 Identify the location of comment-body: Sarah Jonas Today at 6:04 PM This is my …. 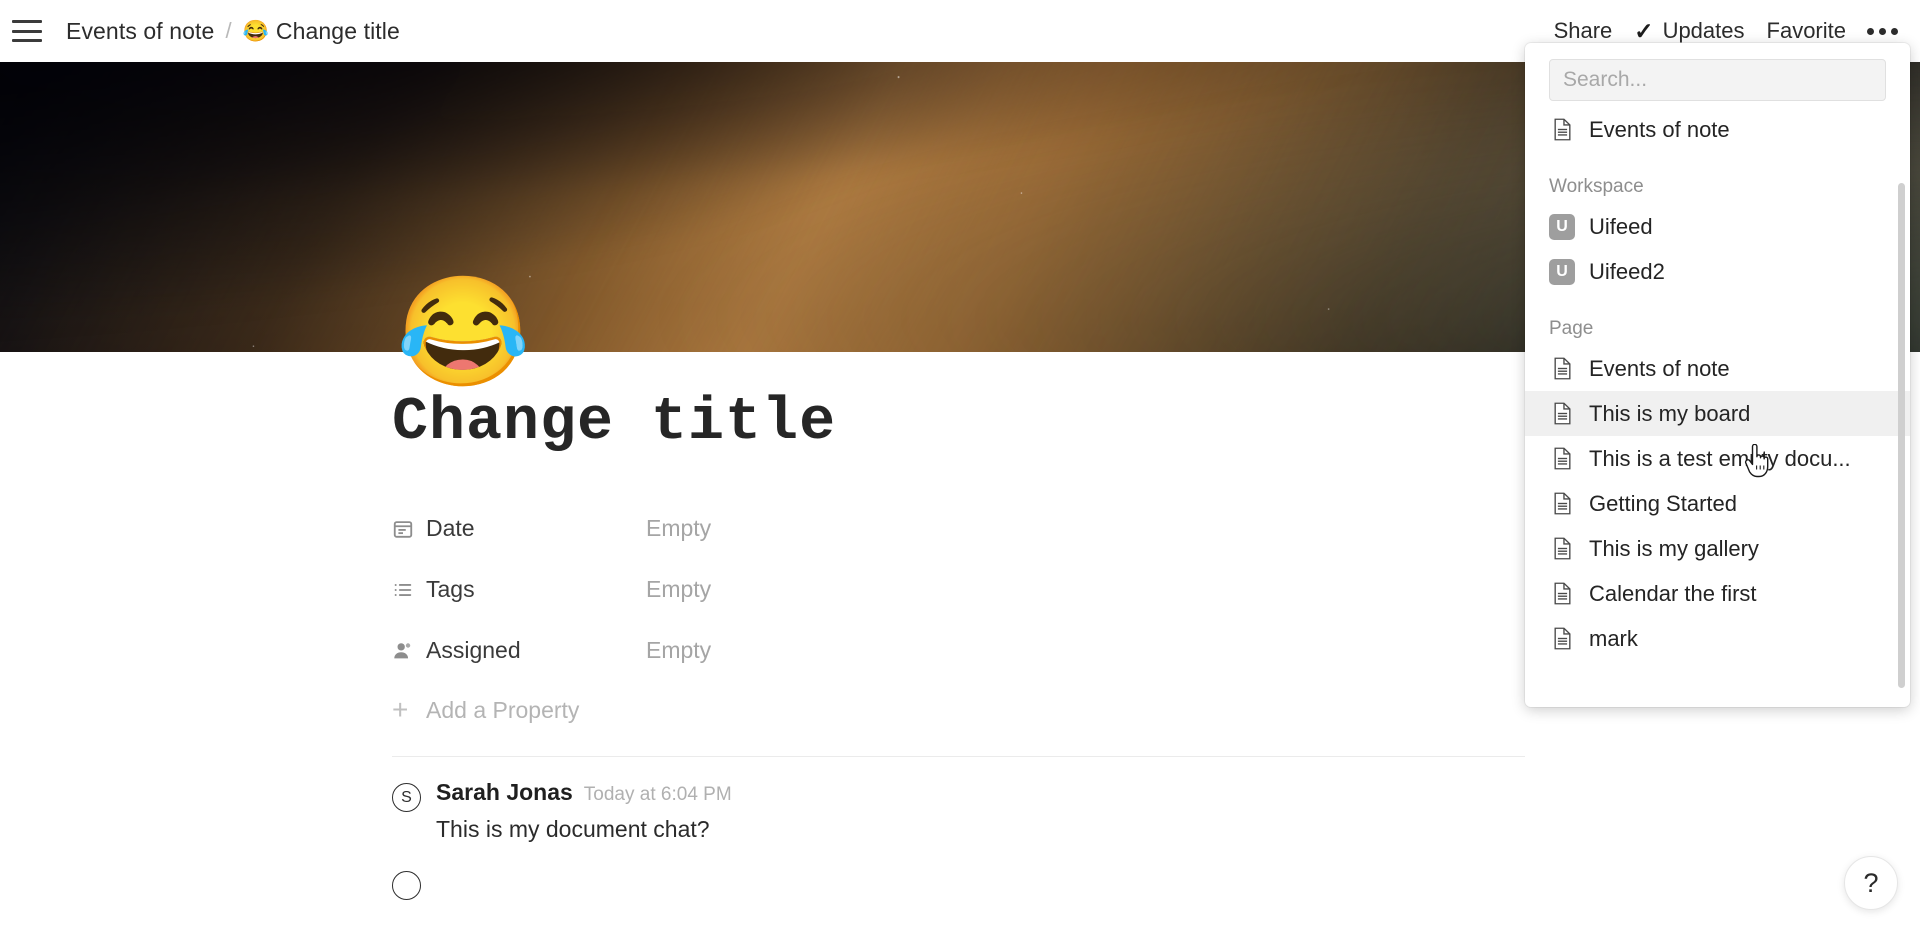
(584, 811).